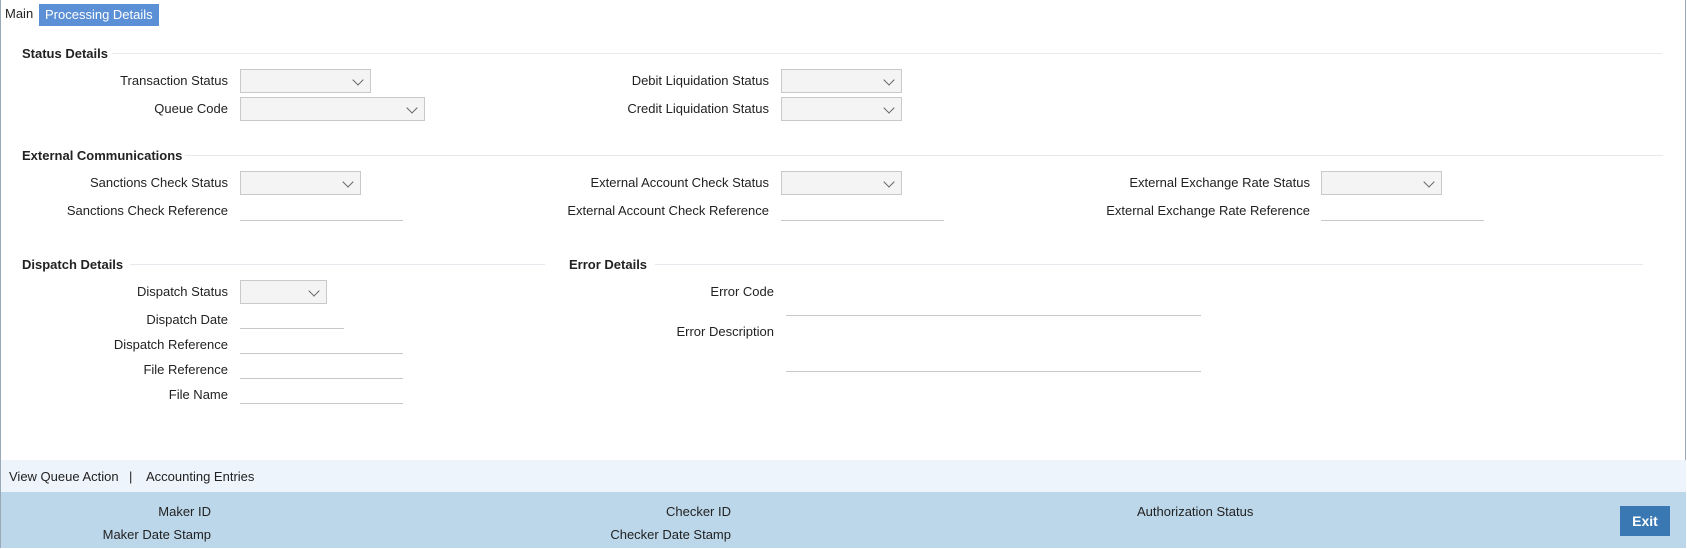 Image resolution: width=1687 pixels, height=549 pixels. What do you see at coordinates (158, 182) in the screenshot?
I see `sanctions-check-status-label: Sanctions Check Status` at bounding box center [158, 182].